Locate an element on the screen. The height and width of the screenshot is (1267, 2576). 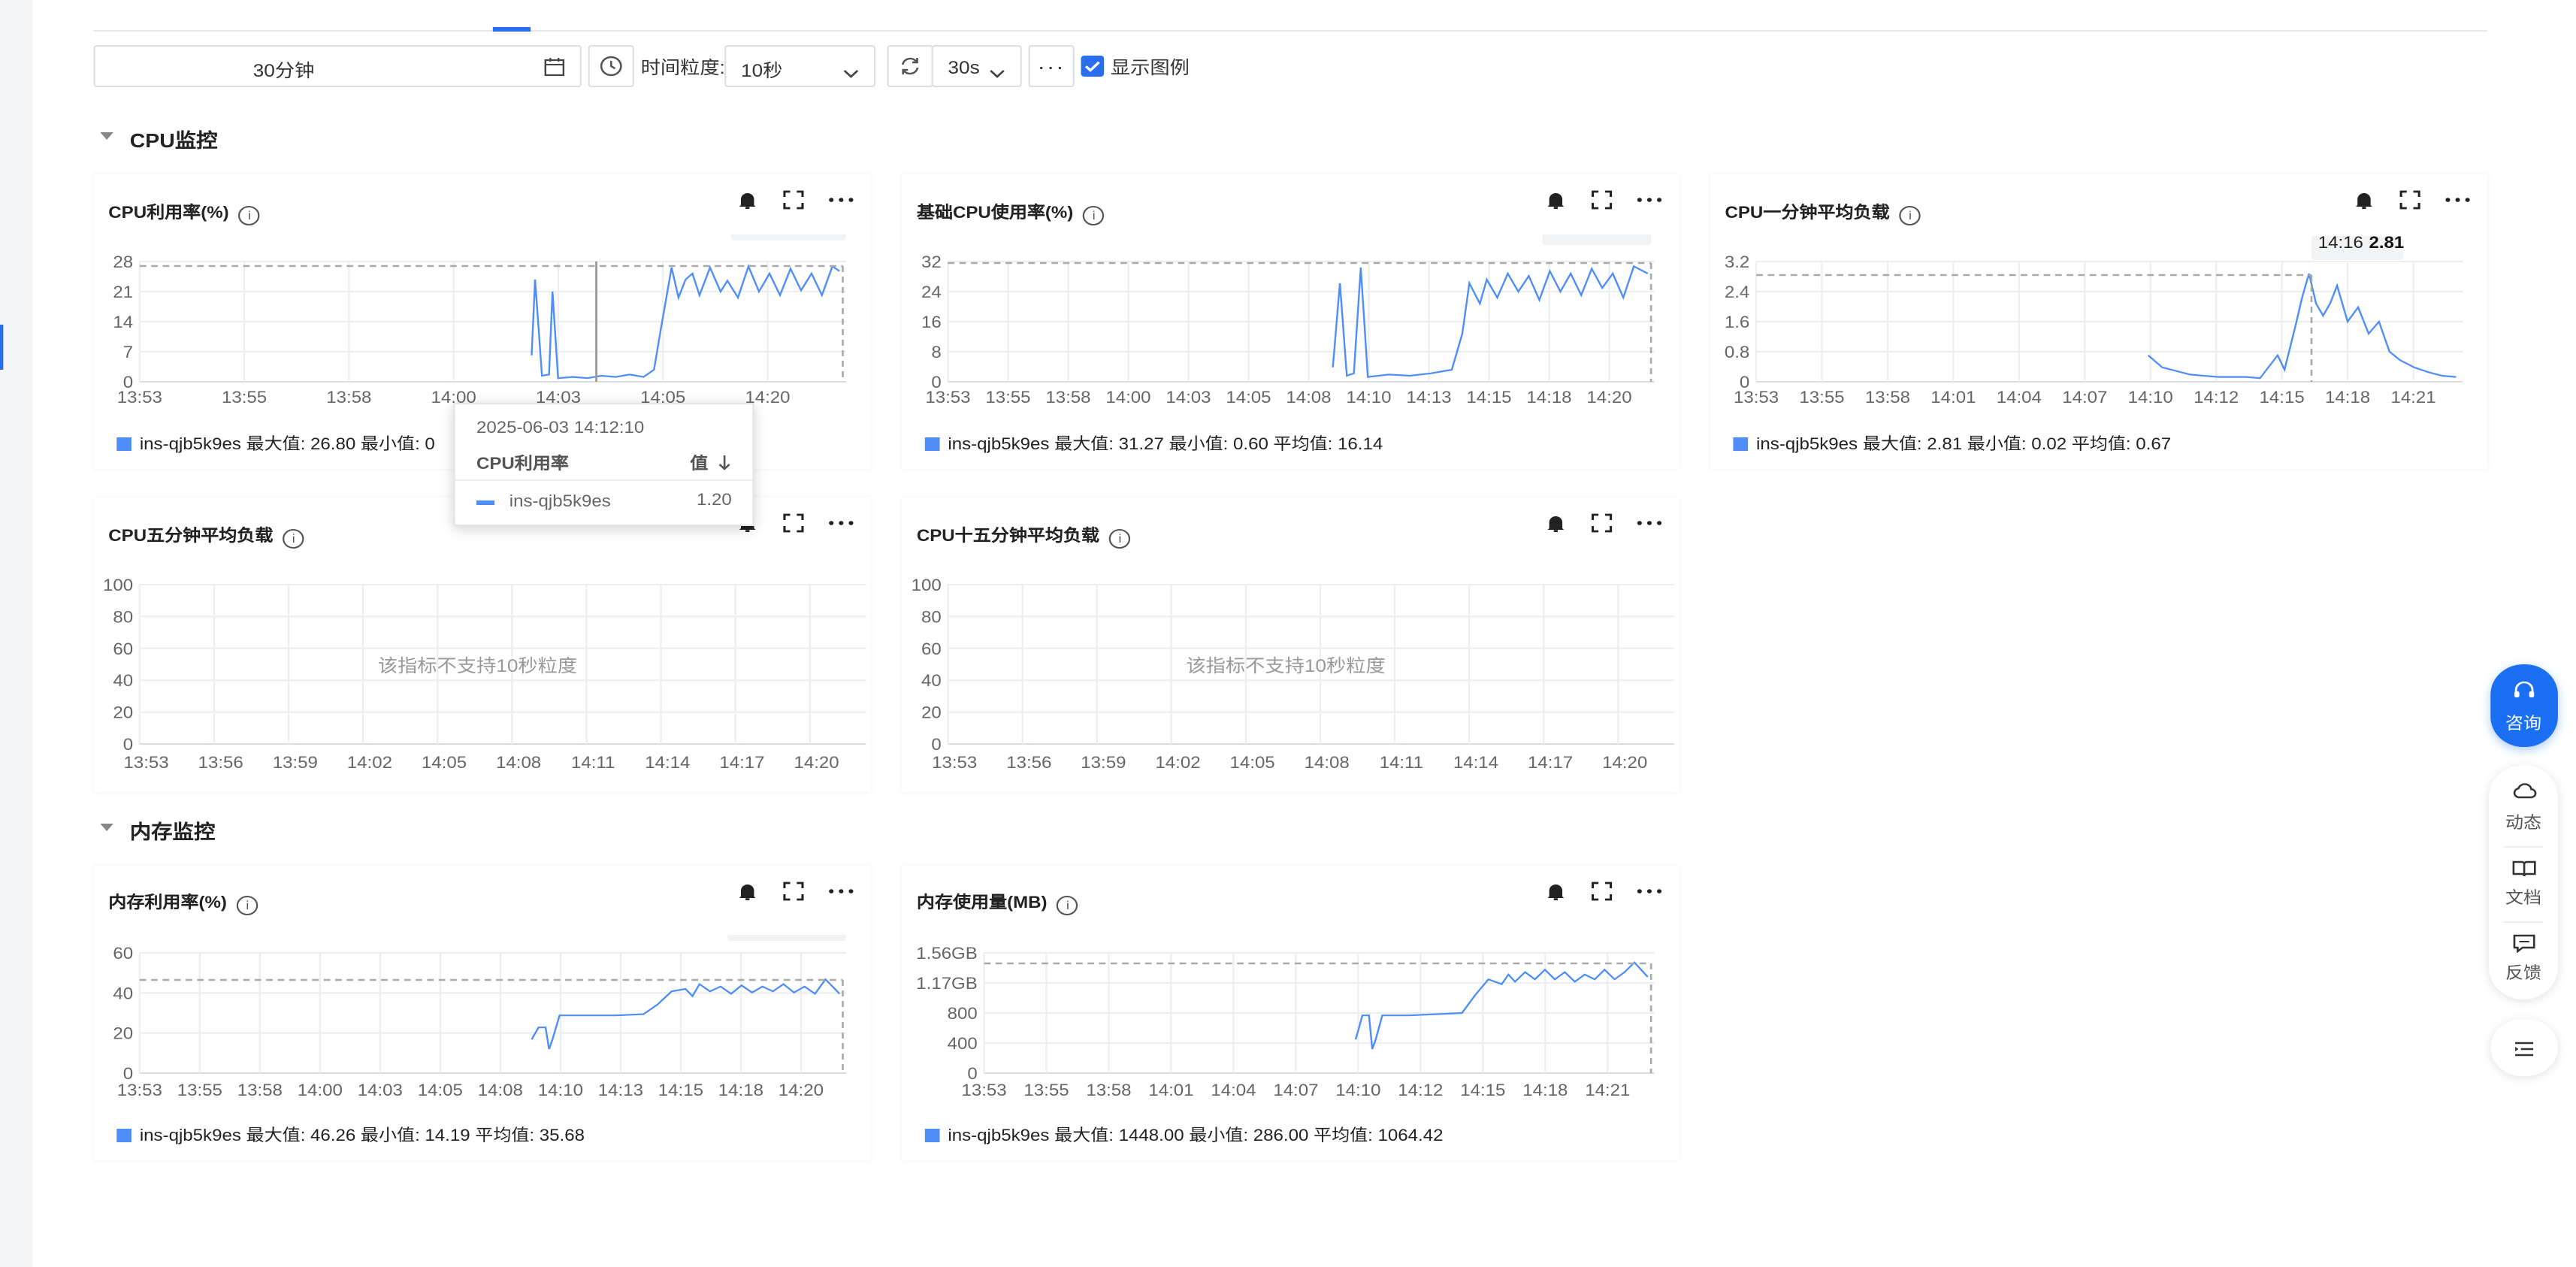
legend-swatch is located at coordinates (932, 444).